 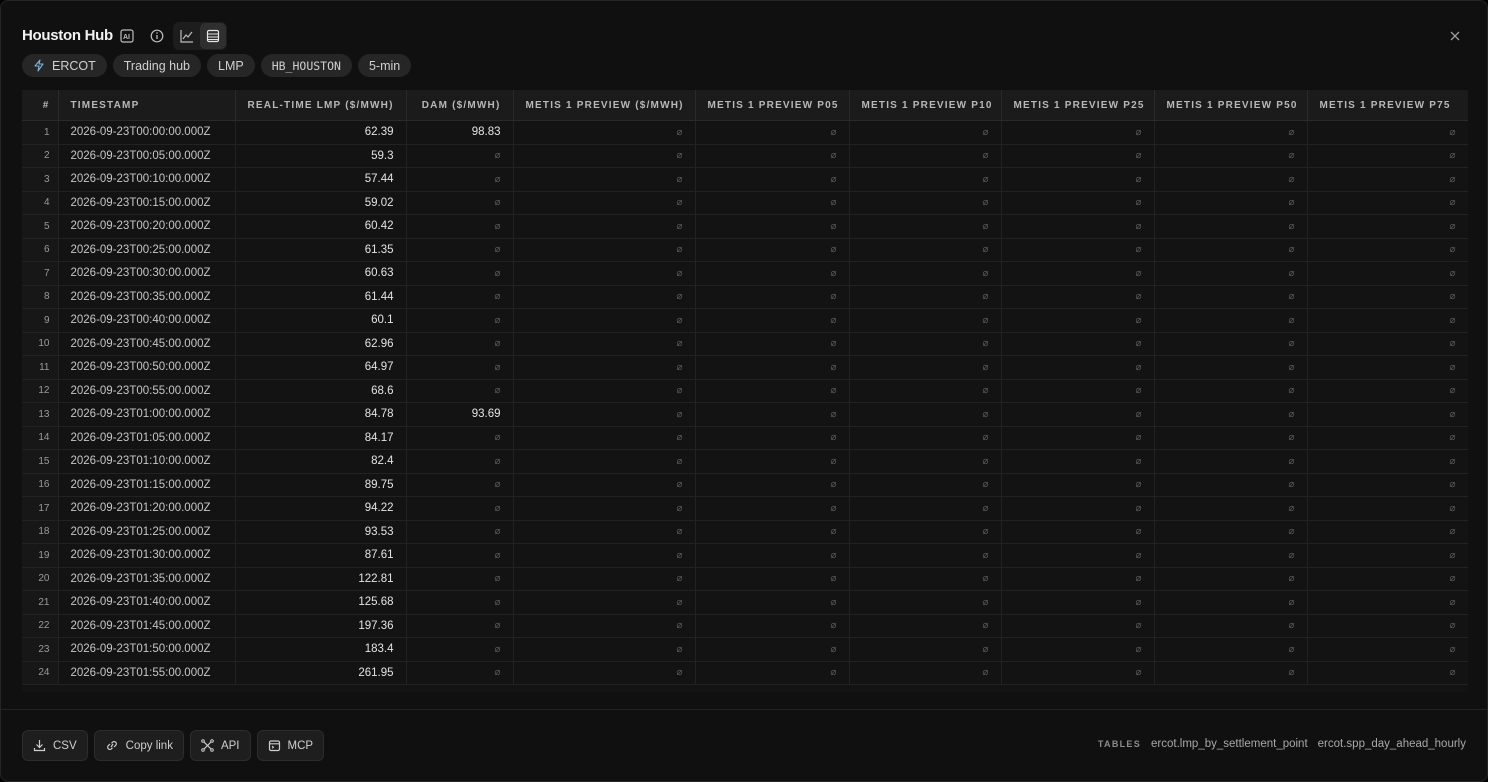 What do you see at coordinates (1078, 105) in the screenshot?
I see `column-header-metis-p25: METIS 1 PREVIEW P25` at bounding box center [1078, 105].